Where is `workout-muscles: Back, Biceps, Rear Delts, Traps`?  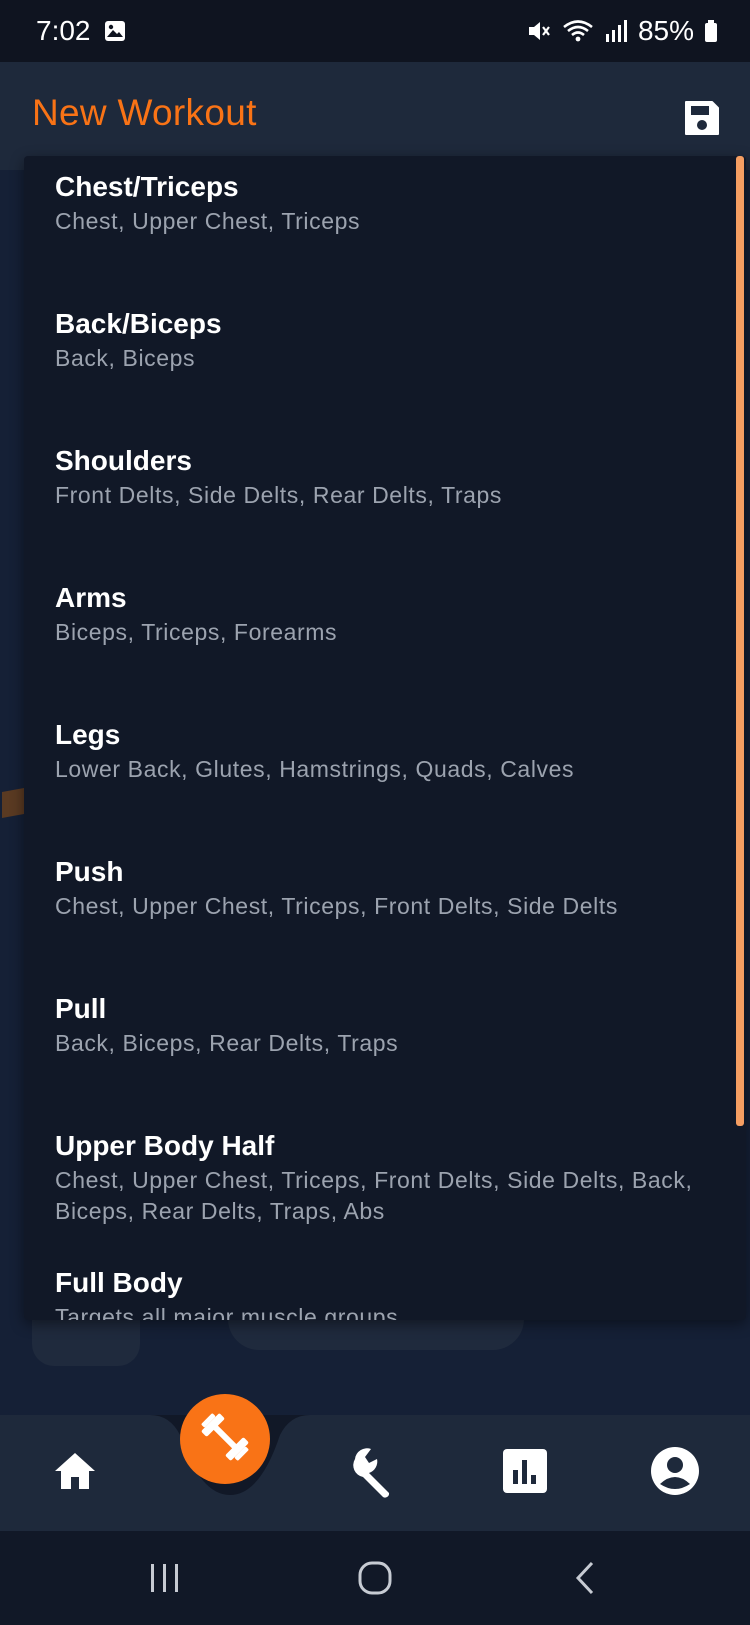 workout-muscles: Back, Biceps, Rear Delts, Traps is located at coordinates (227, 1043).